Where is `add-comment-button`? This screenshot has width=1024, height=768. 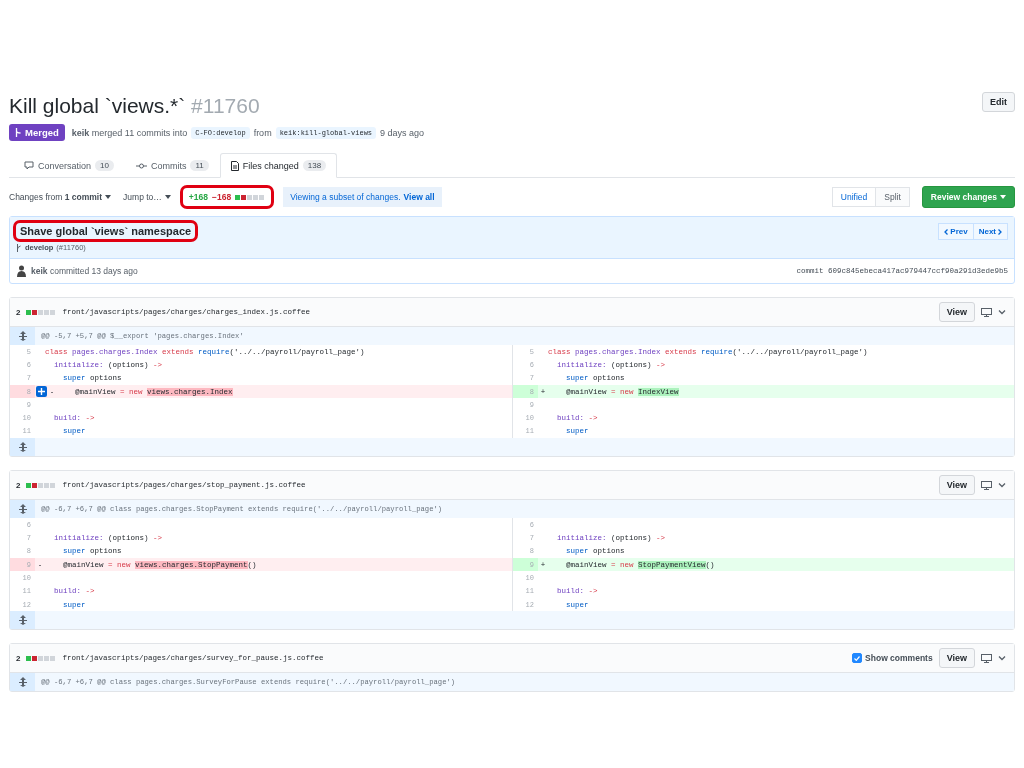 add-comment-button is located at coordinates (41, 392).